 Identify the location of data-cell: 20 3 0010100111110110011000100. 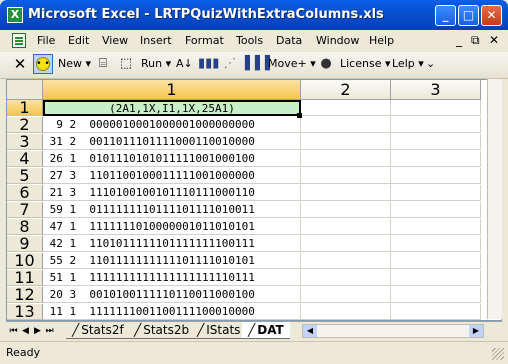
(172, 295).